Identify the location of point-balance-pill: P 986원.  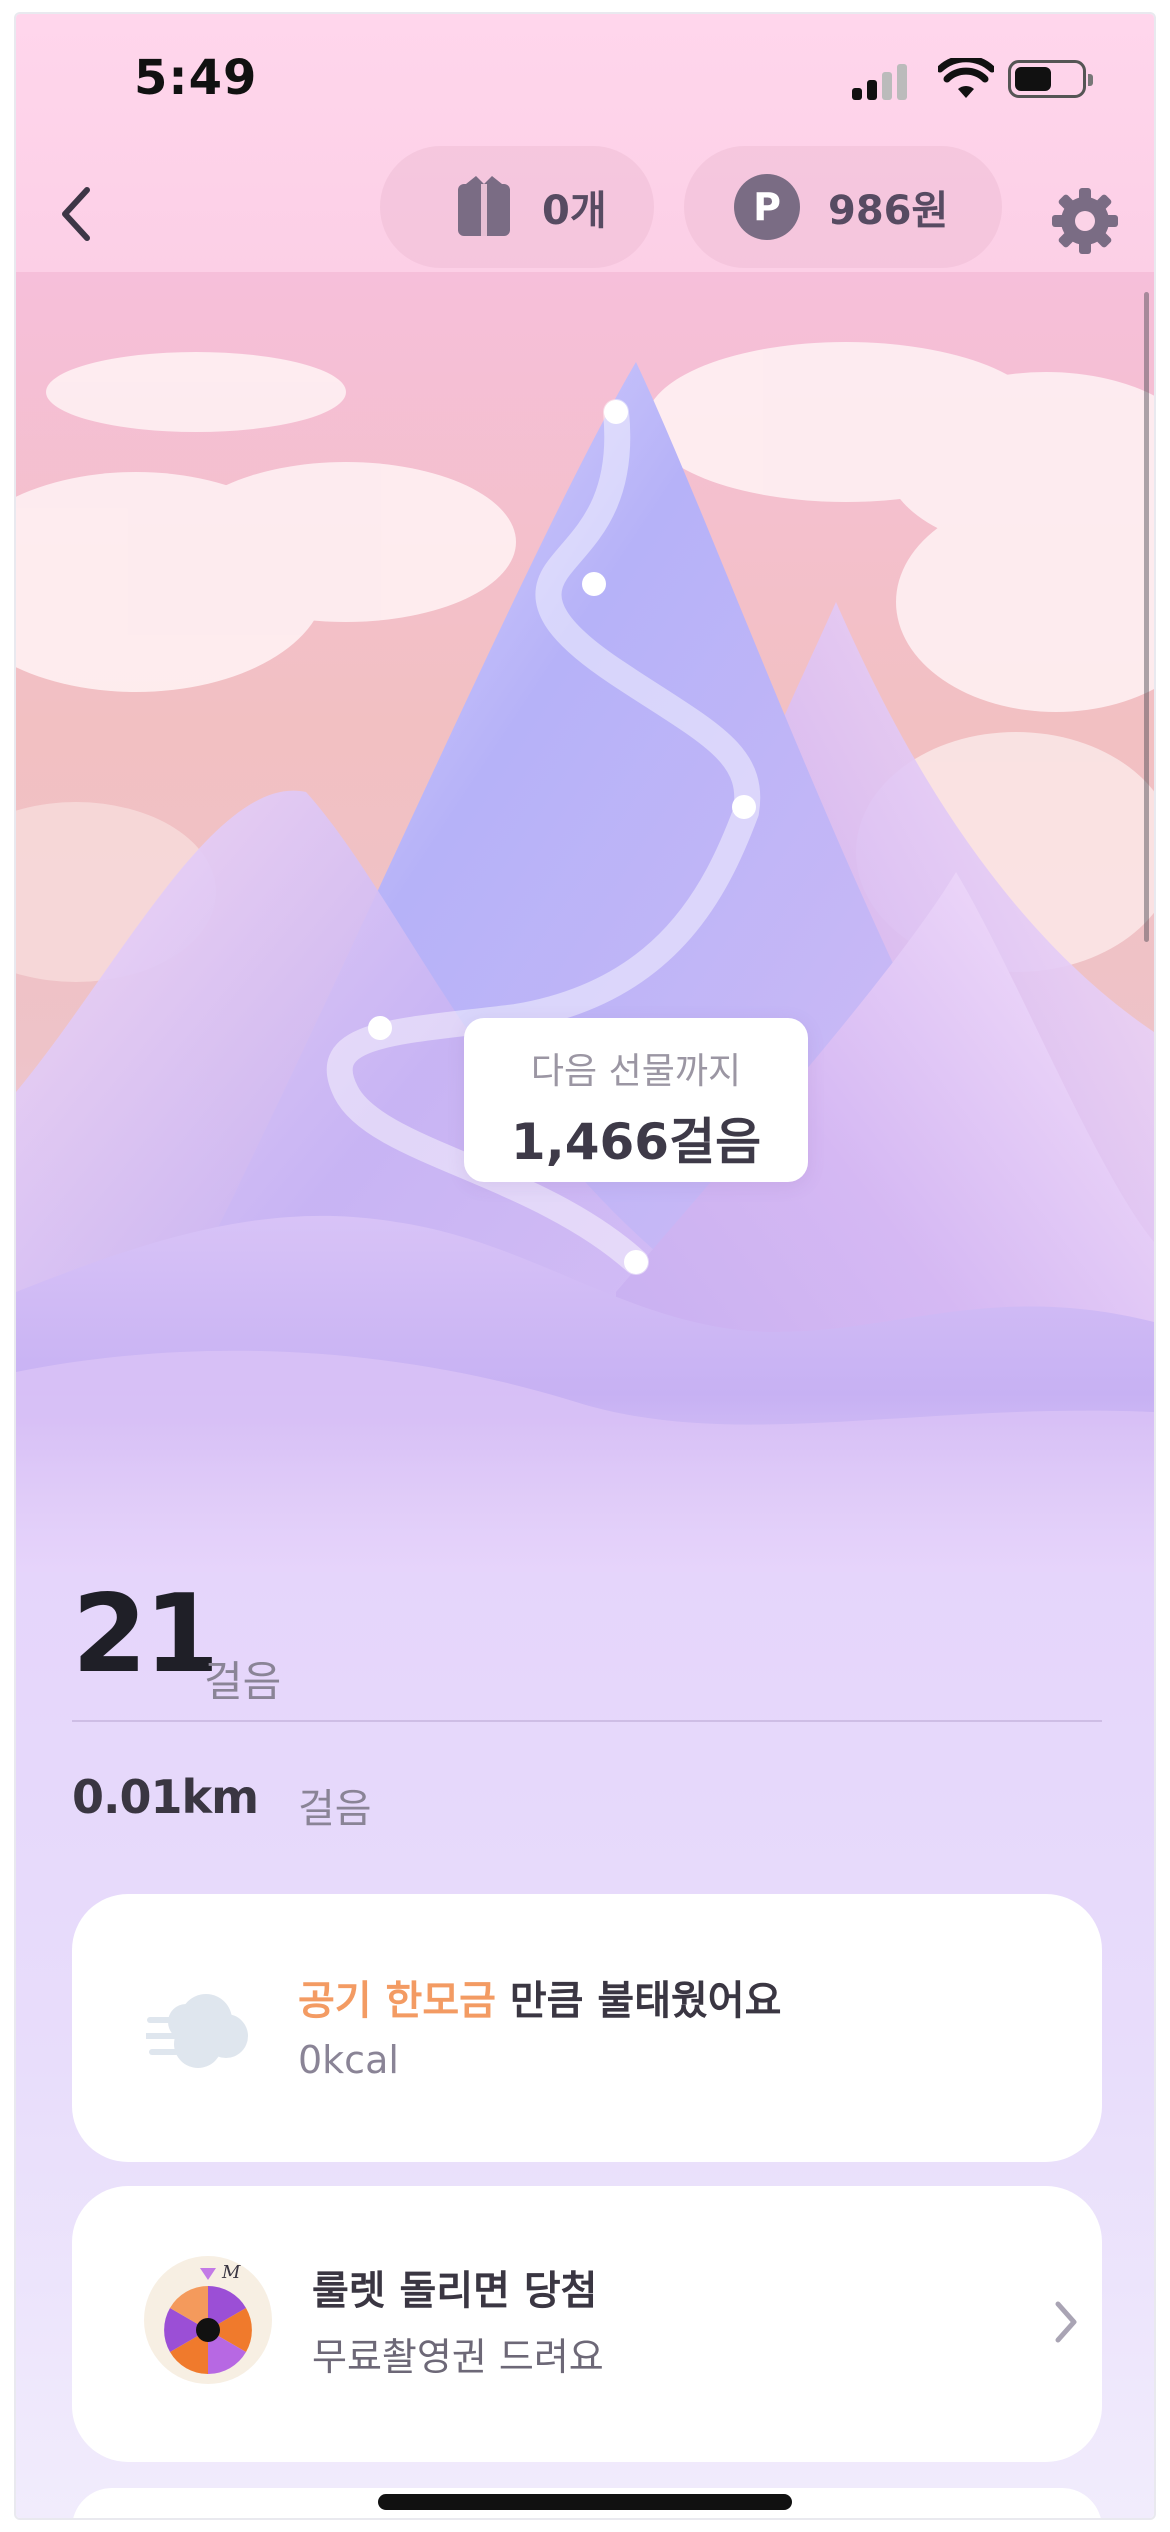
(843, 207).